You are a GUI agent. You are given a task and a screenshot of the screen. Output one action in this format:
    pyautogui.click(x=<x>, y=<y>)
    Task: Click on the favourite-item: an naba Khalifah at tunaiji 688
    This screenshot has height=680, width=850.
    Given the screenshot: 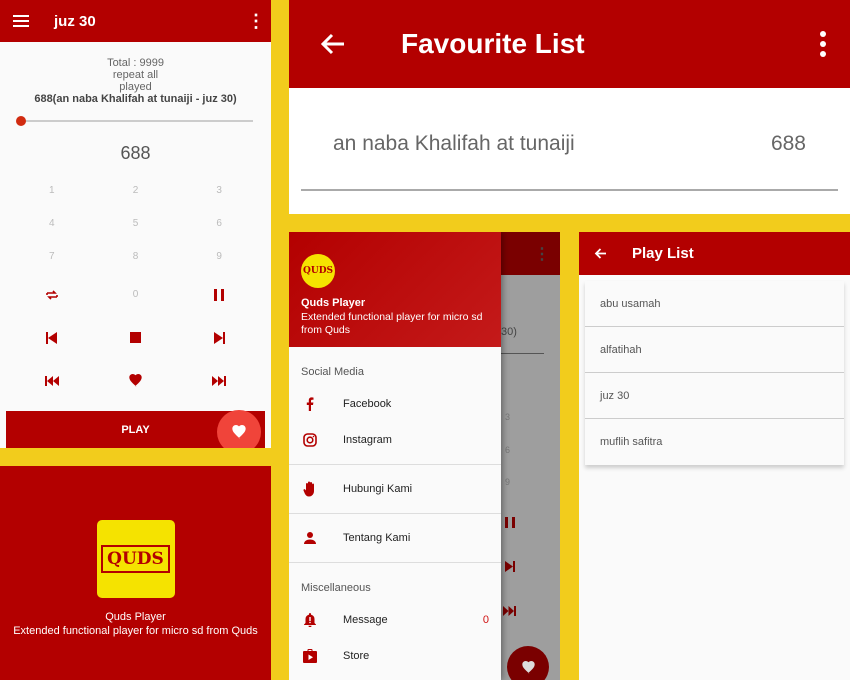 What is the action you would take?
    pyautogui.click(x=569, y=144)
    